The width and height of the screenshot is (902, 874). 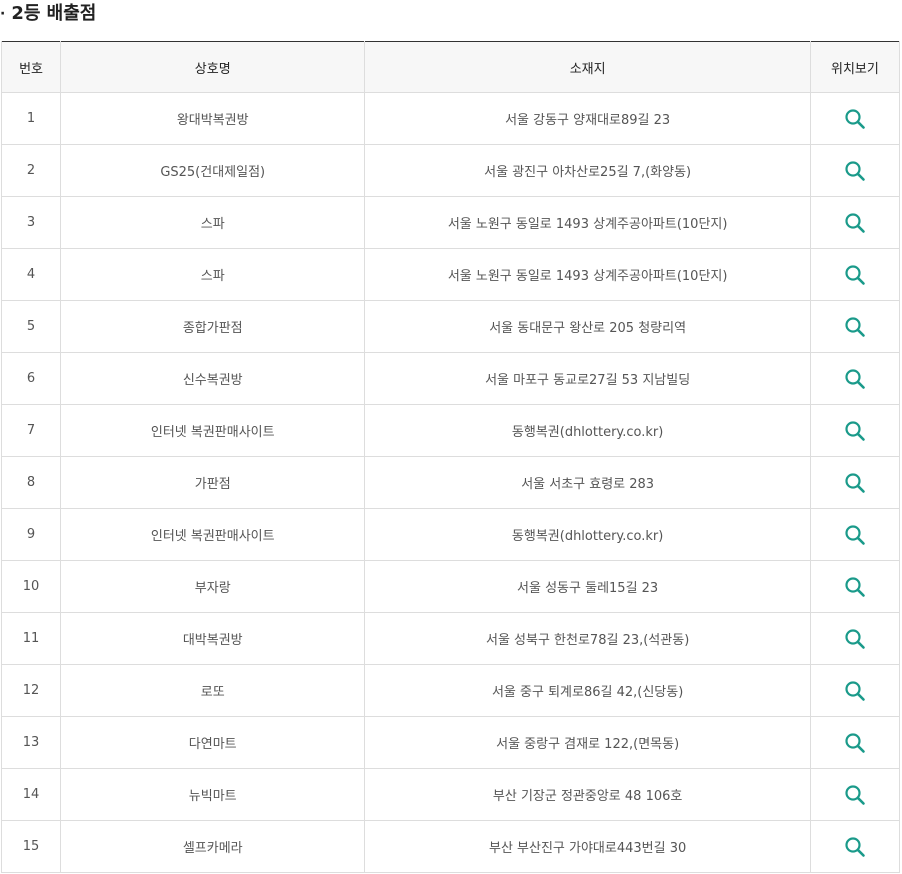 I want to click on section-title: · 2등 배출점, so click(x=48, y=15).